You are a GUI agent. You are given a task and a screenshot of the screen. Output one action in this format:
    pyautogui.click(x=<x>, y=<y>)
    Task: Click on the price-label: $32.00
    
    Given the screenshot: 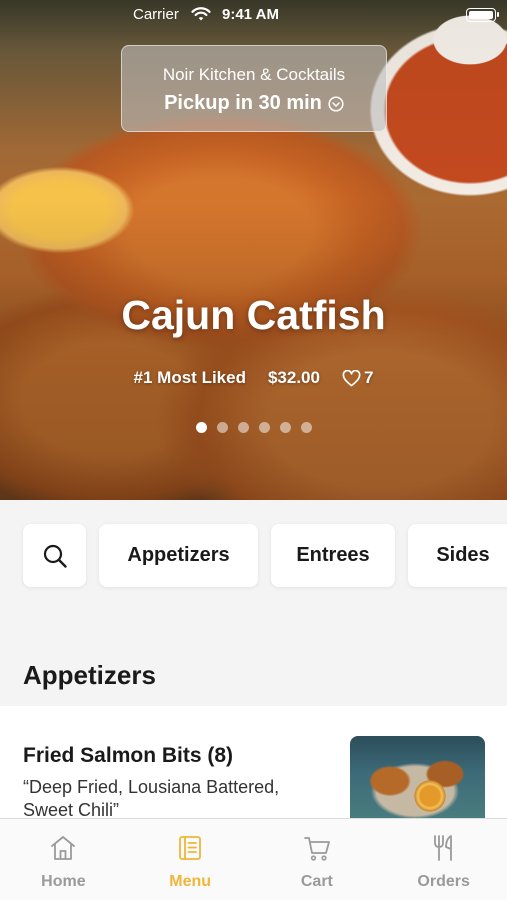 What is the action you would take?
    pyautogui.click(x=293, y=377)
    